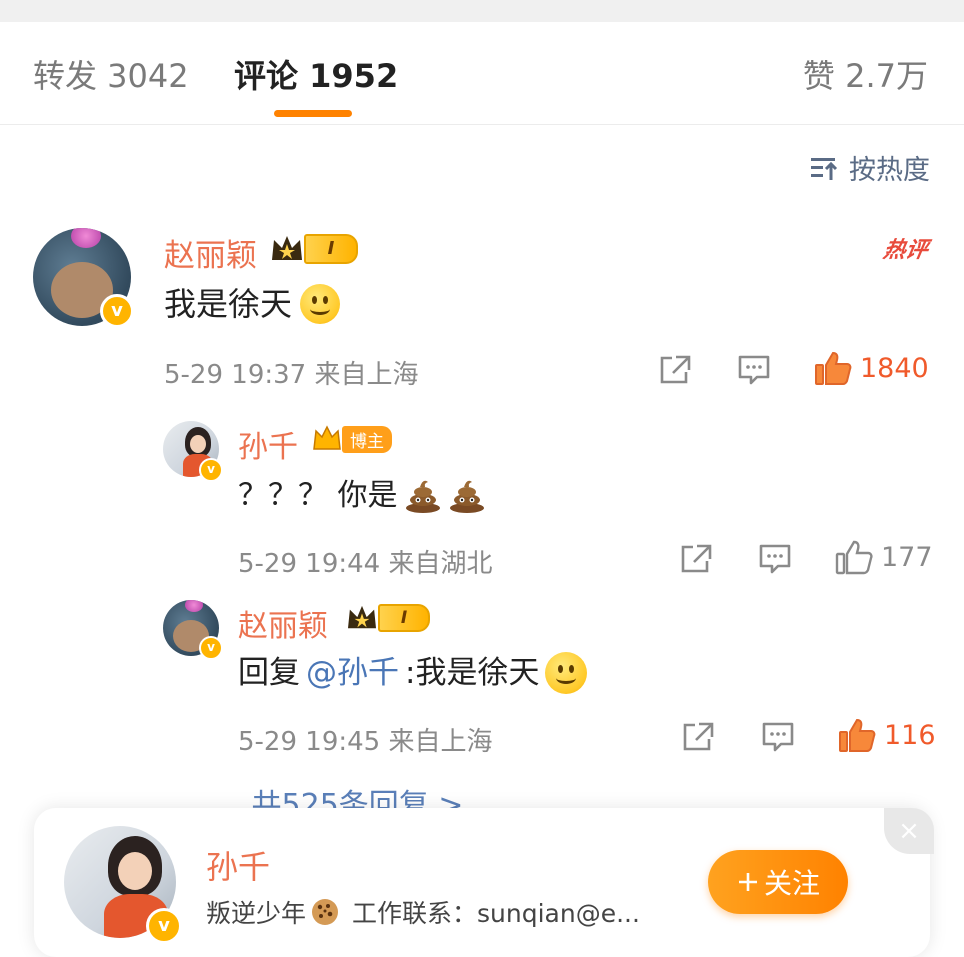  I want to click on reply-time: 5-29 19:44, so click(309, 564).